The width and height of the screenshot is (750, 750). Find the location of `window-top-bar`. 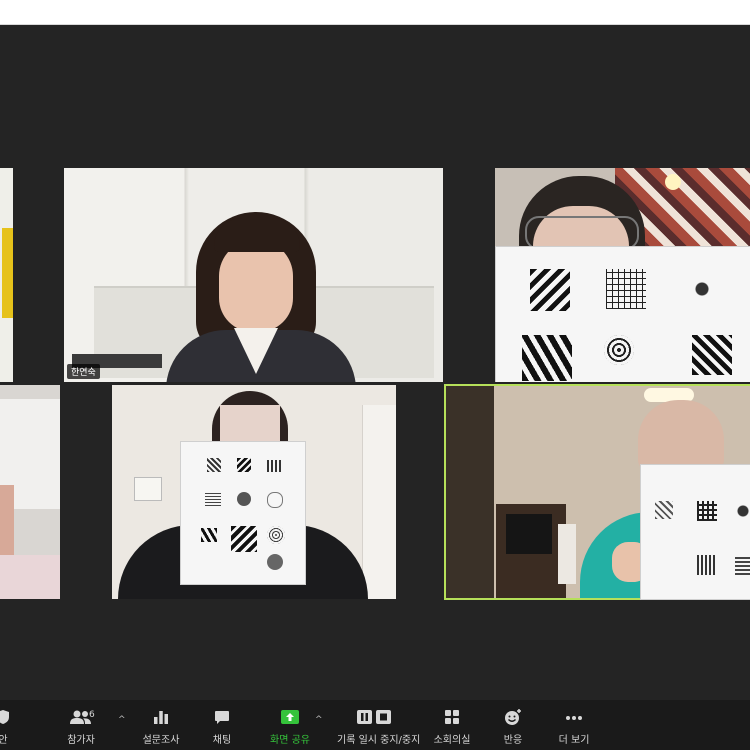

window-top-bar is located at coordinates (375, 12).